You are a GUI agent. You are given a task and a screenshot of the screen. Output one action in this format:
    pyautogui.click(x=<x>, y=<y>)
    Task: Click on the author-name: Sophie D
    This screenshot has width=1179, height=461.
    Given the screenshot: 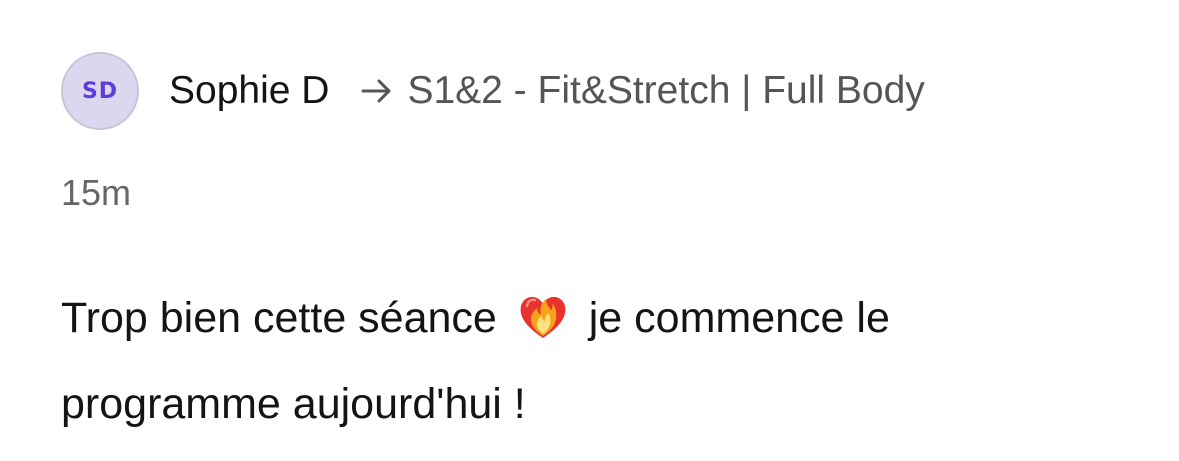 What is the action you would take?
    pyautogui.click(x=249, y=91)
    